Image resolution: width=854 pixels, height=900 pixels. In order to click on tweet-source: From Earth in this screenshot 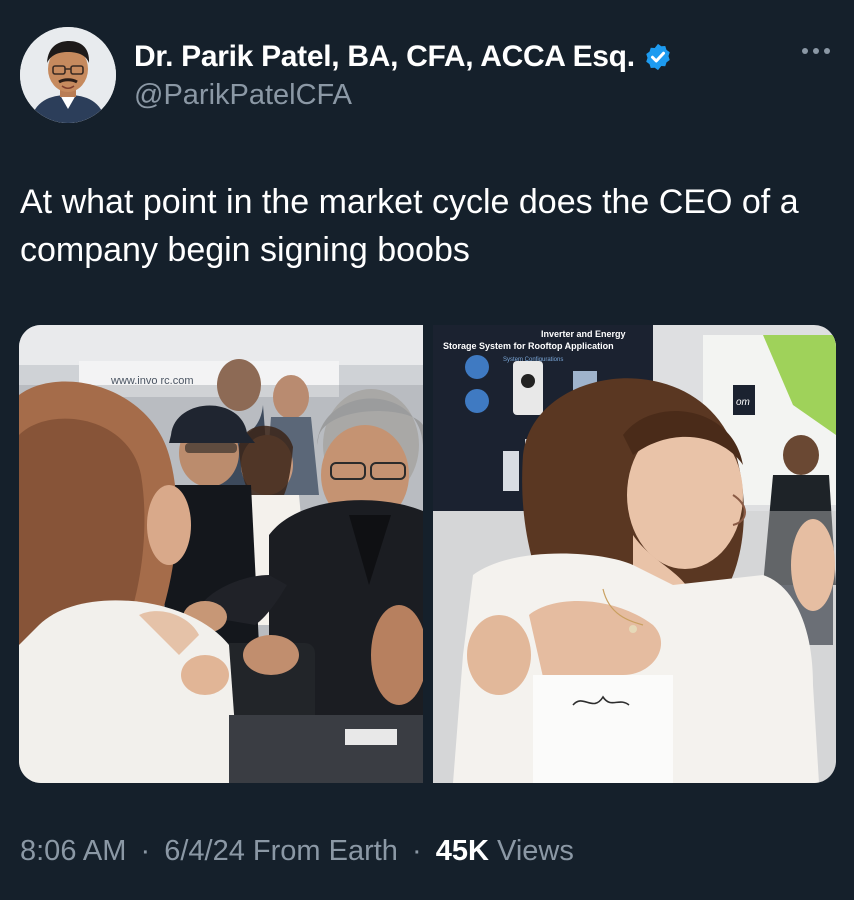, I will do `click(325, 851)`.